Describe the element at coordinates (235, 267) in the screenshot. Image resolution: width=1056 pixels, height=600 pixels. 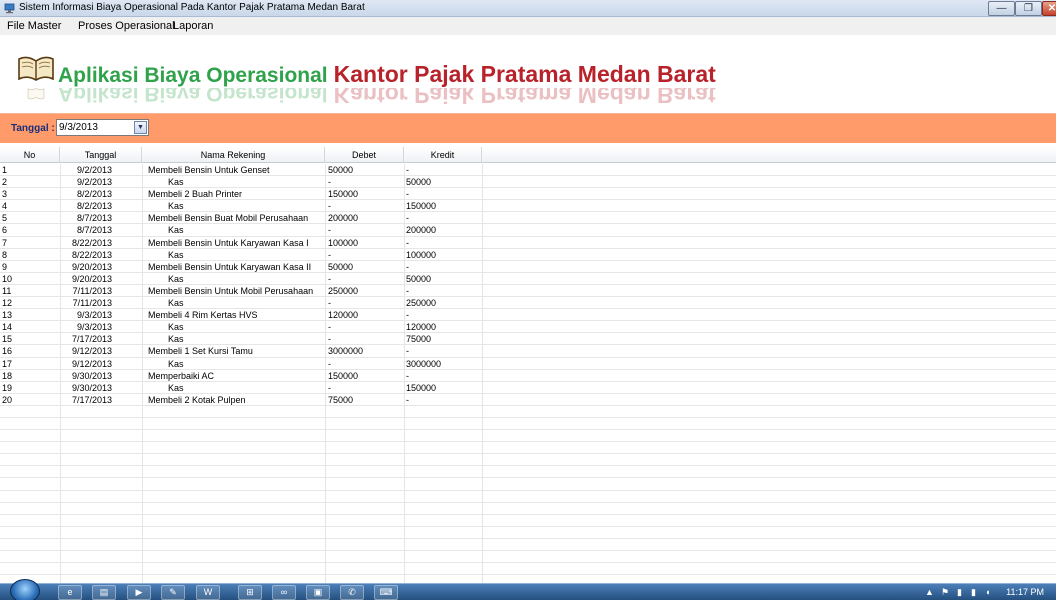
I see `cell-nama-rekening: Membeli Bensin Untuk Karyawan Kasa II` at that location.